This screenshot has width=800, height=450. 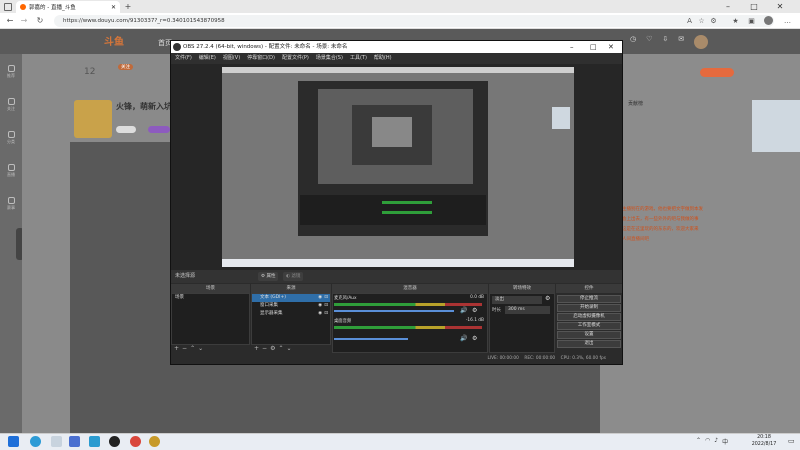 What do you see at coordinates (128, 7) in the screenshot?
I see `new-tab-button: +` at bounding box center [128, 7].